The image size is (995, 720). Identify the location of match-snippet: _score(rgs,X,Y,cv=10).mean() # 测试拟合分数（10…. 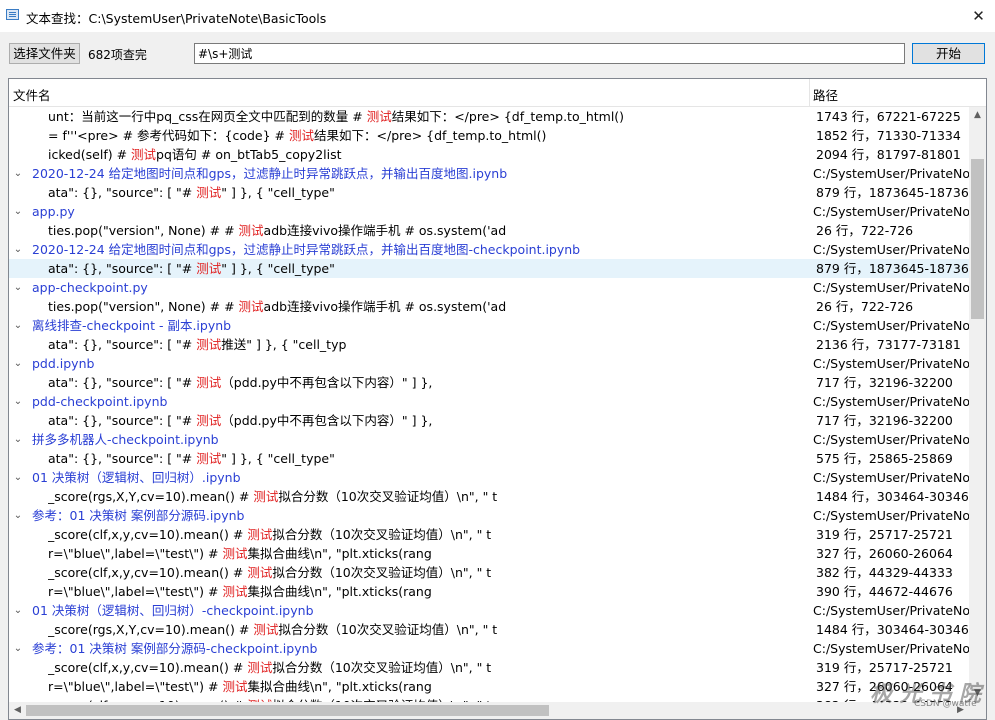
(435, 496).